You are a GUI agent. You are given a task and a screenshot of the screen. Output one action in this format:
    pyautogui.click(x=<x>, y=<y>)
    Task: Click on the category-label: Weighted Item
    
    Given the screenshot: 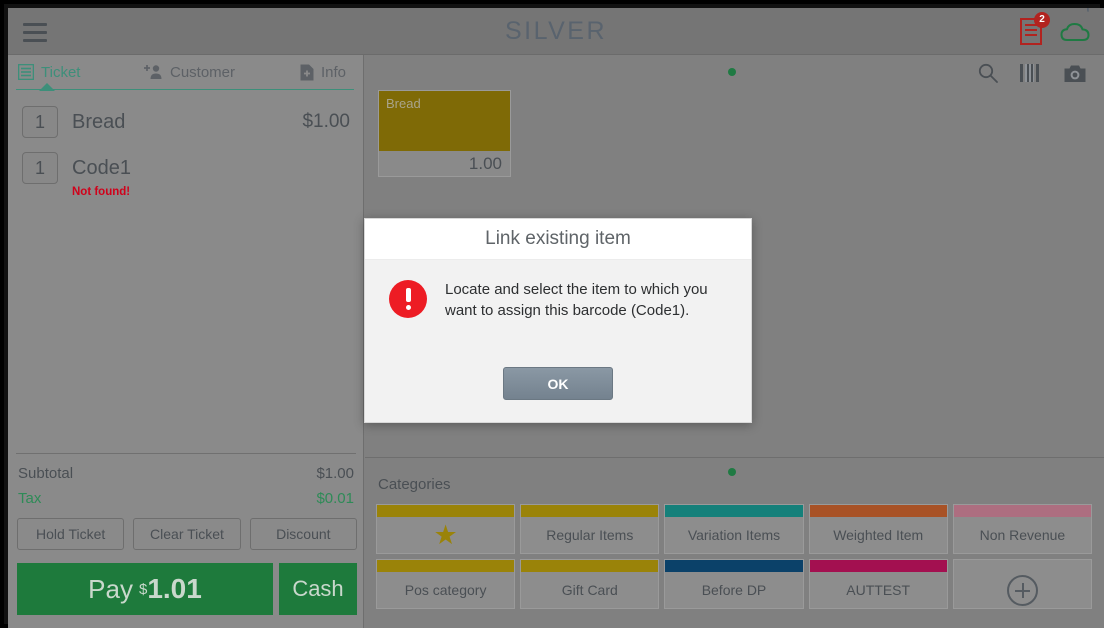 What is the action you would take?
    pyautogui.click(x=878, y=535)
    